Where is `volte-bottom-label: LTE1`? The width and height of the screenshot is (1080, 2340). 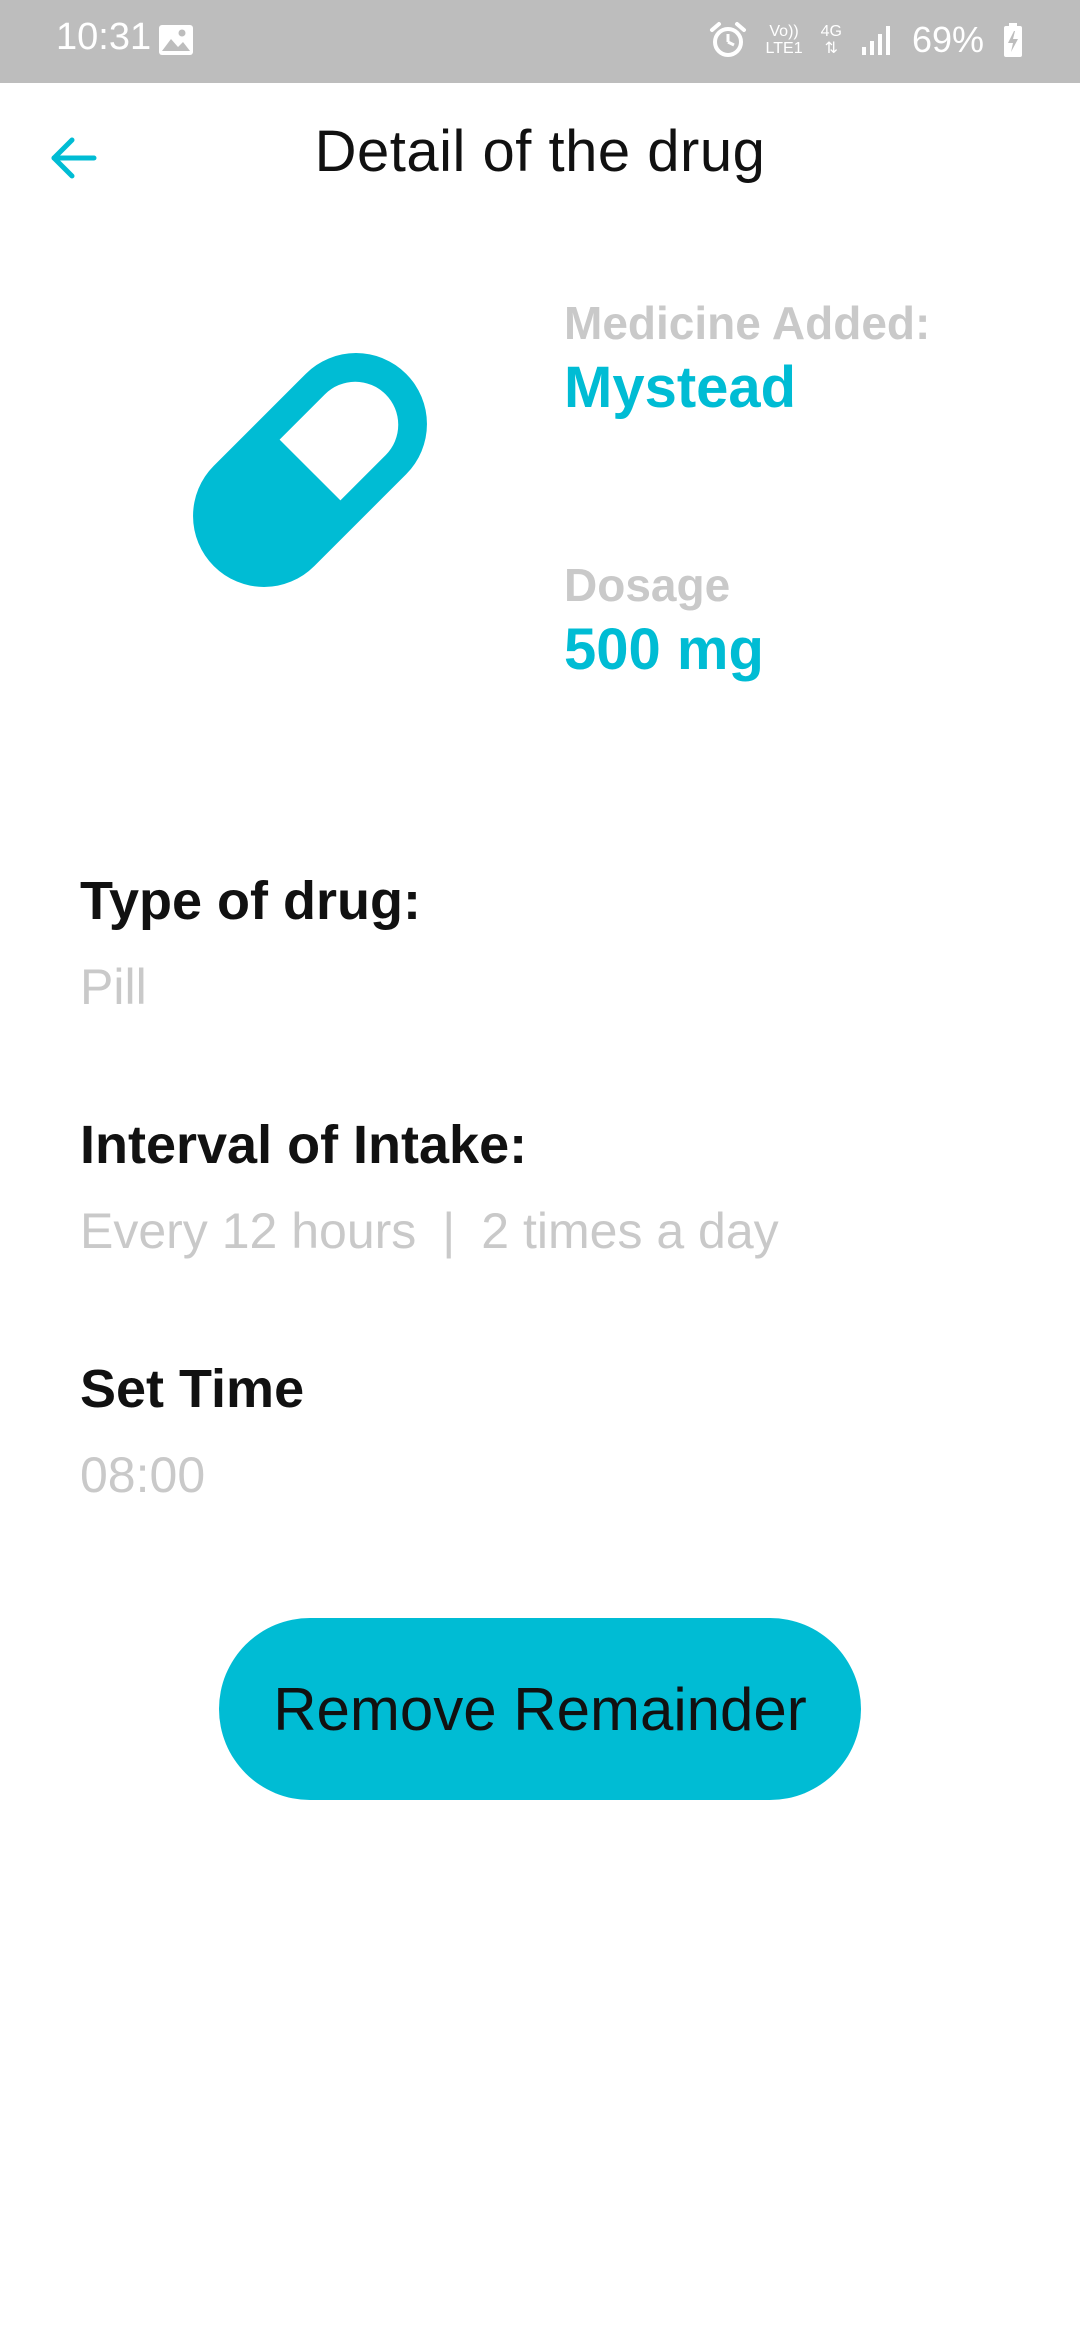
volte-bottom-label: LTE1 is located at coordinates (784, 48).